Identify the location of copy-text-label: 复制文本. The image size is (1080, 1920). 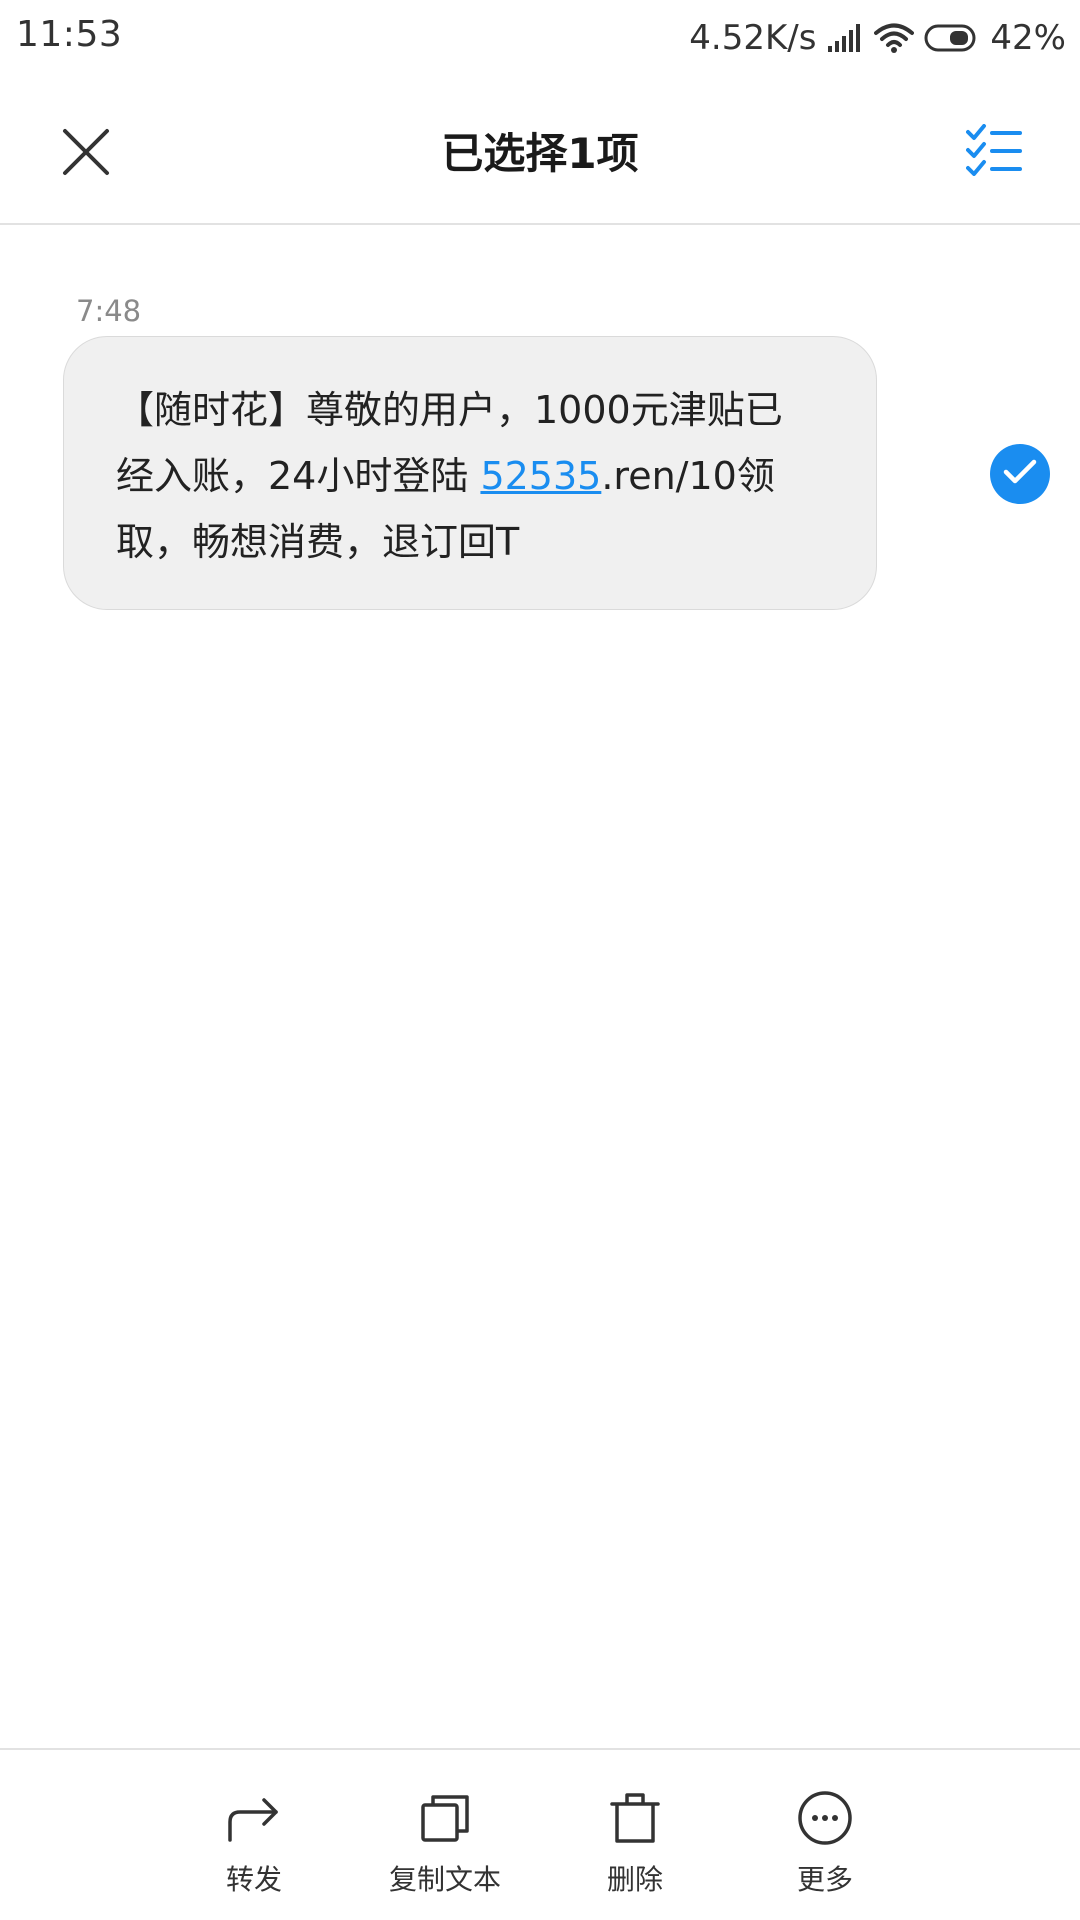
(444, 1879).